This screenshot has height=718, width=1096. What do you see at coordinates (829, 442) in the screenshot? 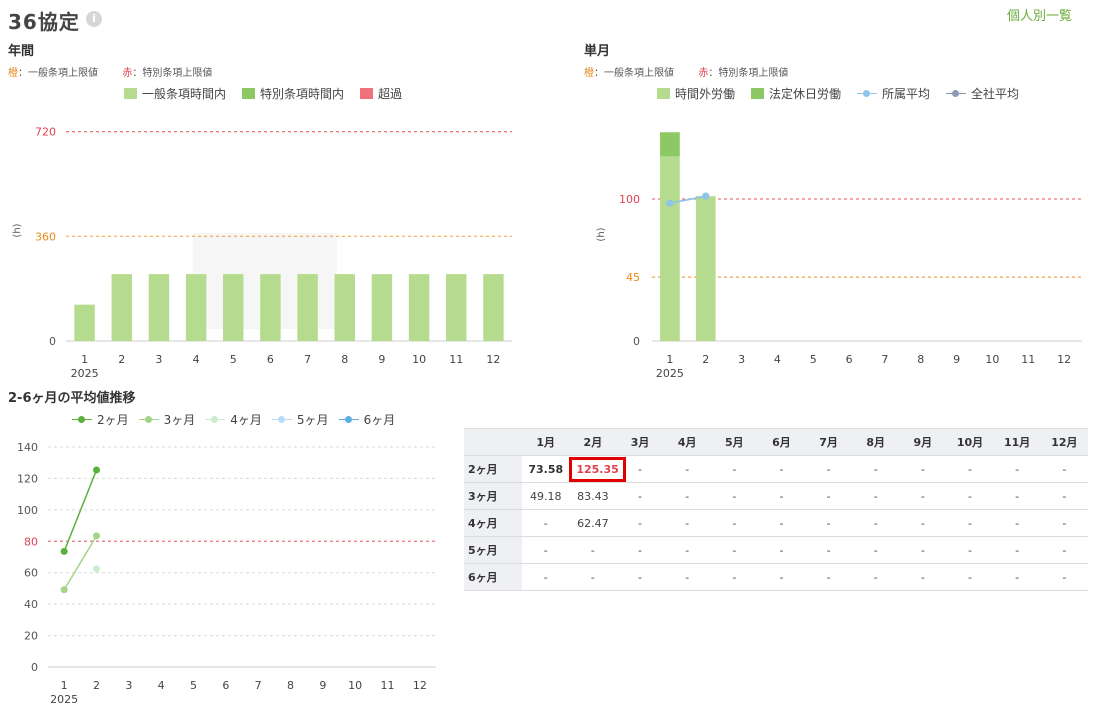
I see `column-header: 7月` at bounding box center [829, 442].